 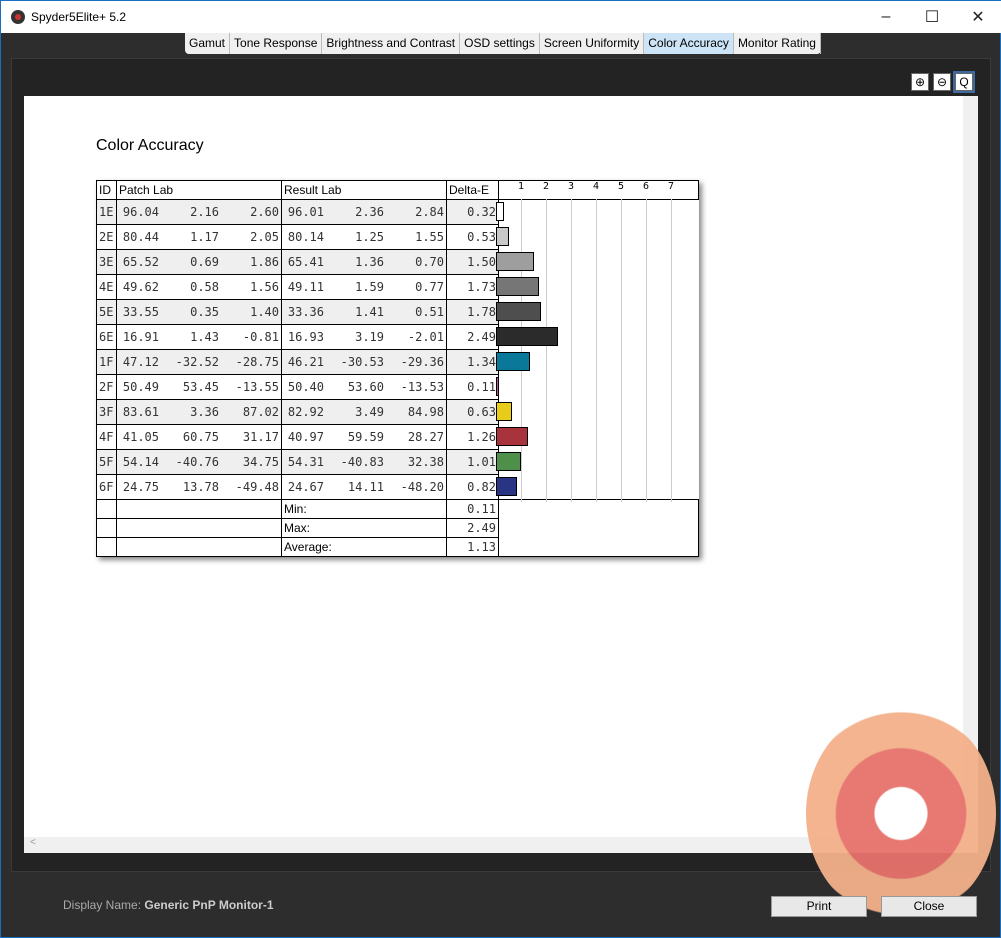 I want to click on lab-value: 32.38, so click(x=425, y=462).